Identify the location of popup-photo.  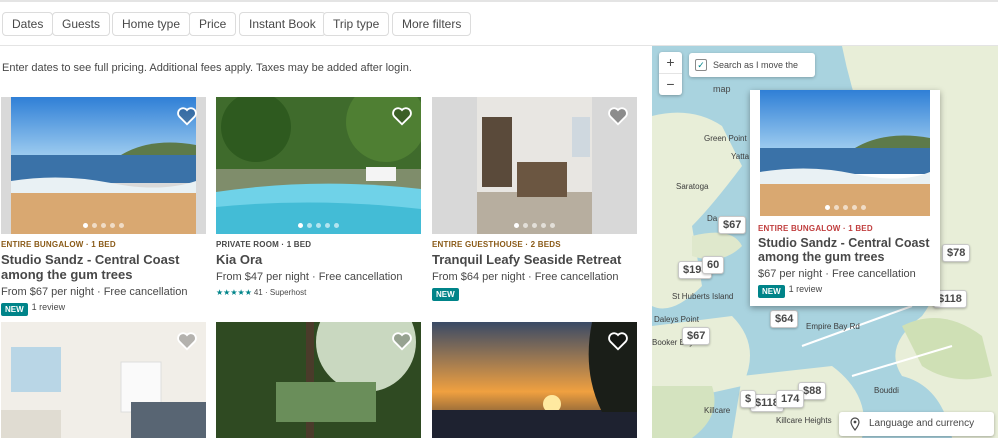
(845, 153).